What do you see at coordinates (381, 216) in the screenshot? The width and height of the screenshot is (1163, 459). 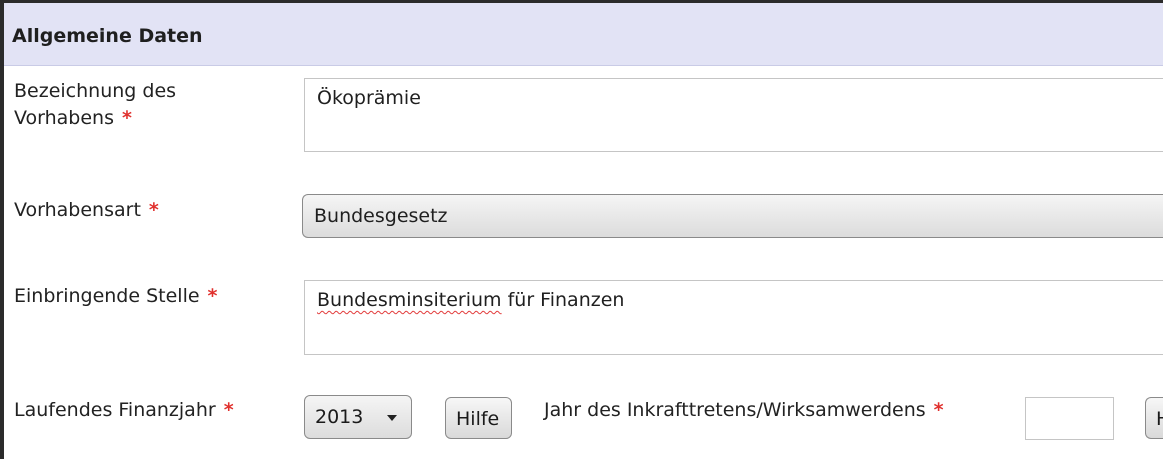 I see `vorhabensart-value: Bundesgesetz` at bounding box center [381, 216].